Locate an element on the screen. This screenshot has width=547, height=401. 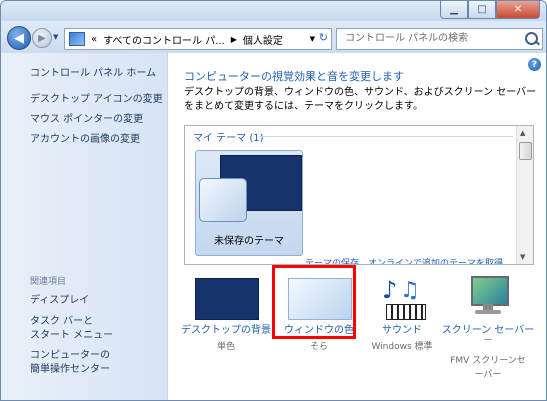
close-button: ✕ is located at coordinates (518, 10).